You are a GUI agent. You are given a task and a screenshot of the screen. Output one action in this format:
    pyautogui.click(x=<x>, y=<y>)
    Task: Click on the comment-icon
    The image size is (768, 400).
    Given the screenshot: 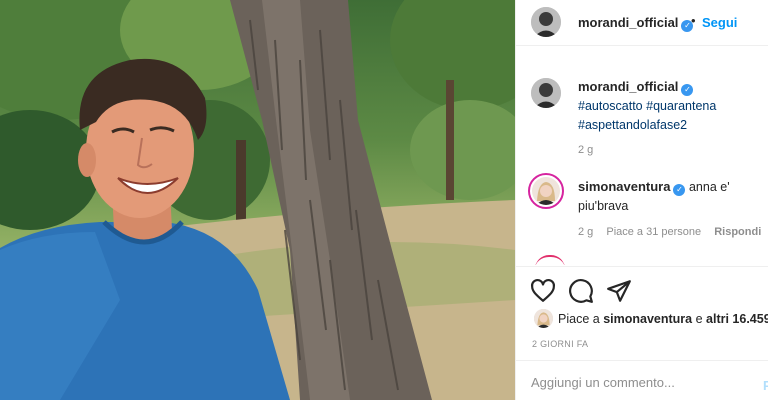 What is the action you would take?
    pyautogui.click(x=581, y=291)
    